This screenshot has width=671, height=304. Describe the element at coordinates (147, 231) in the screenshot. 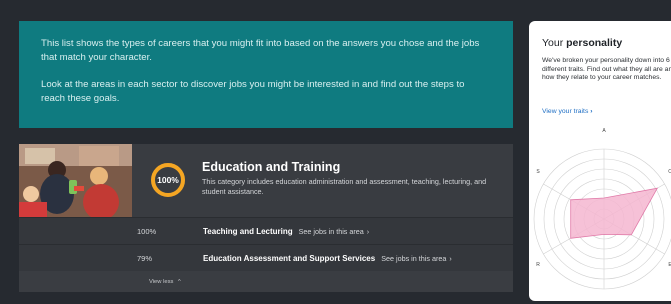

I see `job-area-percentage: 100%` at that location.